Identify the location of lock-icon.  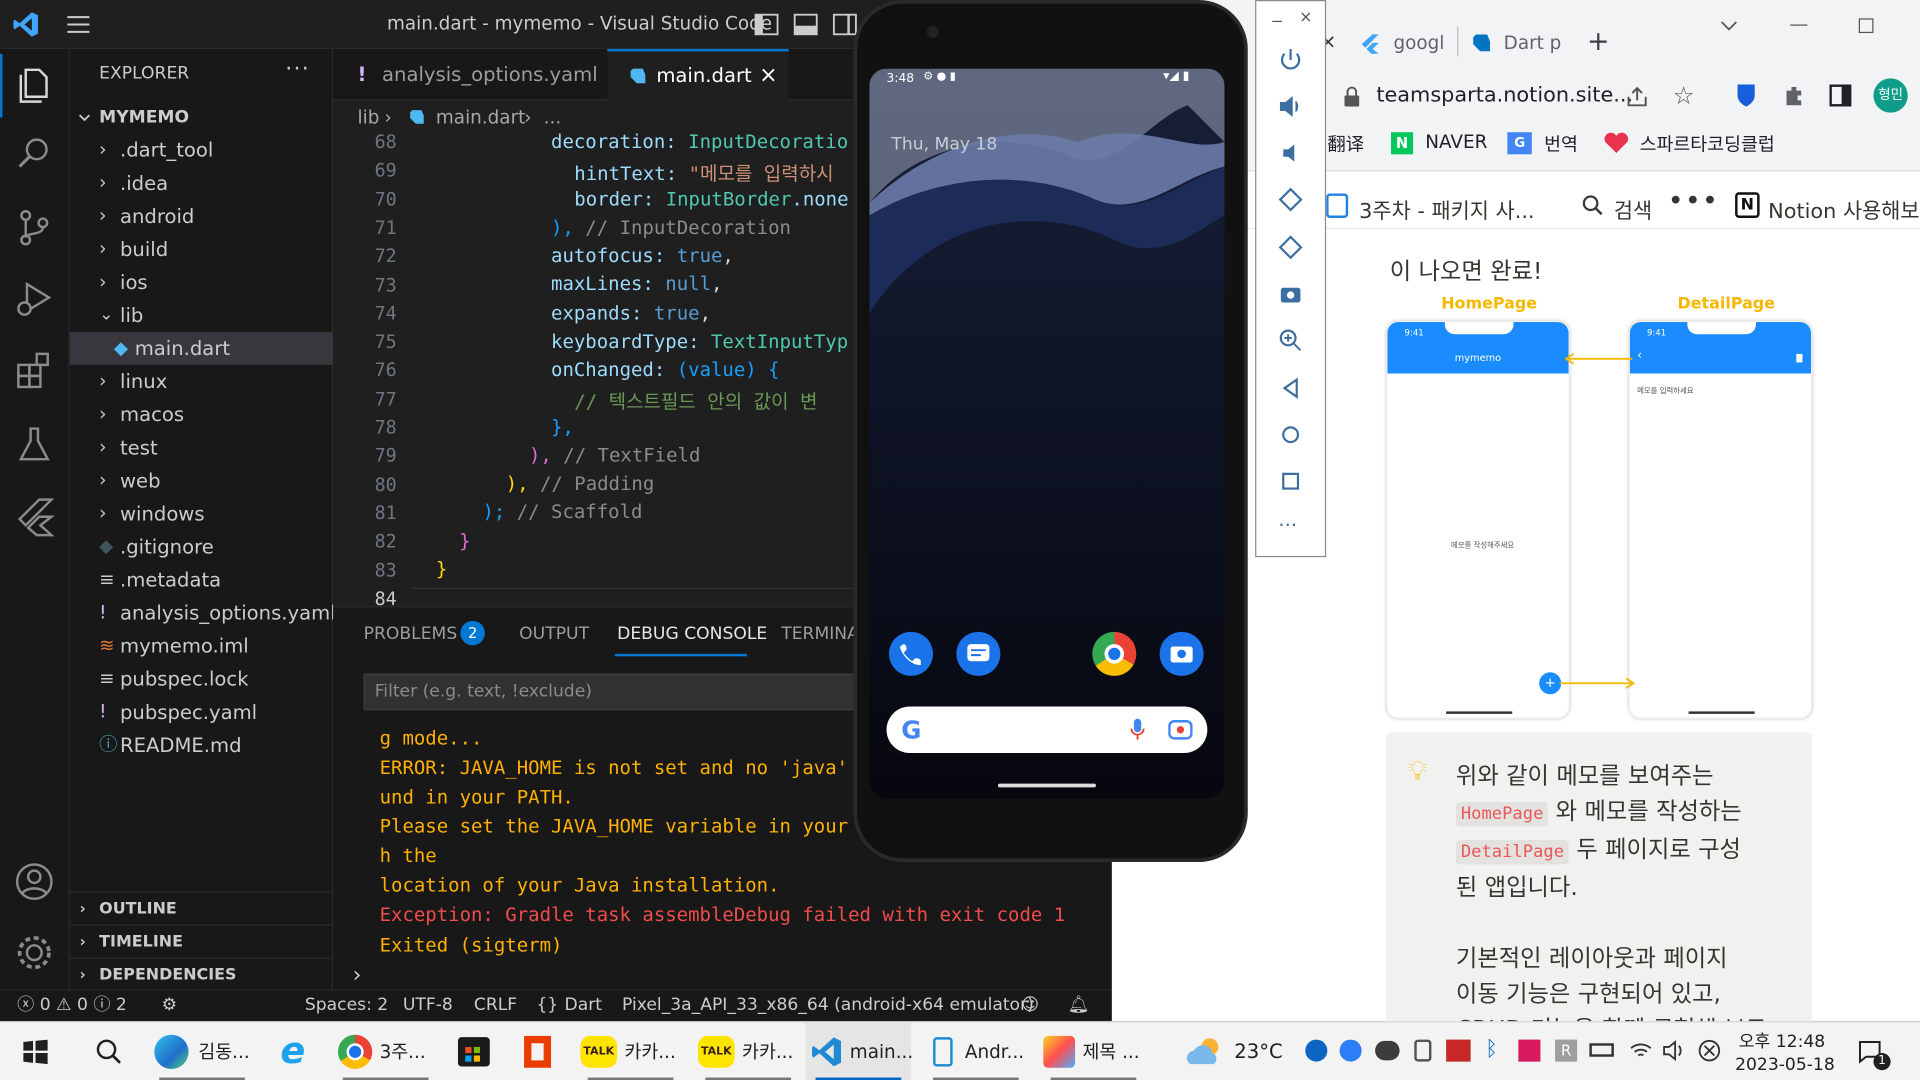
(1351, 97).